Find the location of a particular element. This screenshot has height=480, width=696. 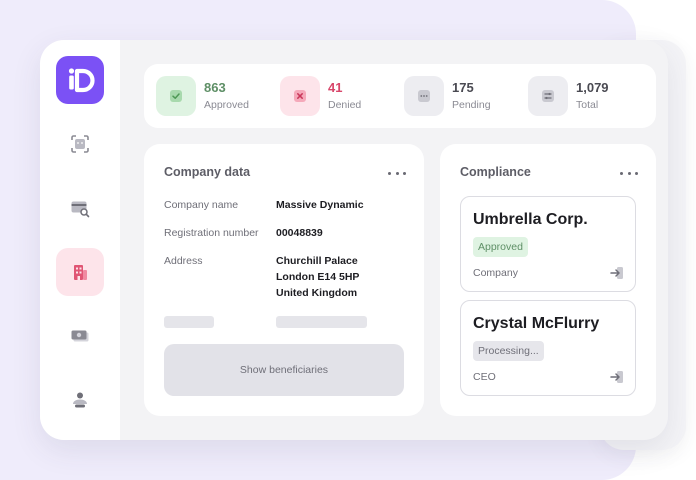

ellipsis-icon is located at coordinates (424, 96).